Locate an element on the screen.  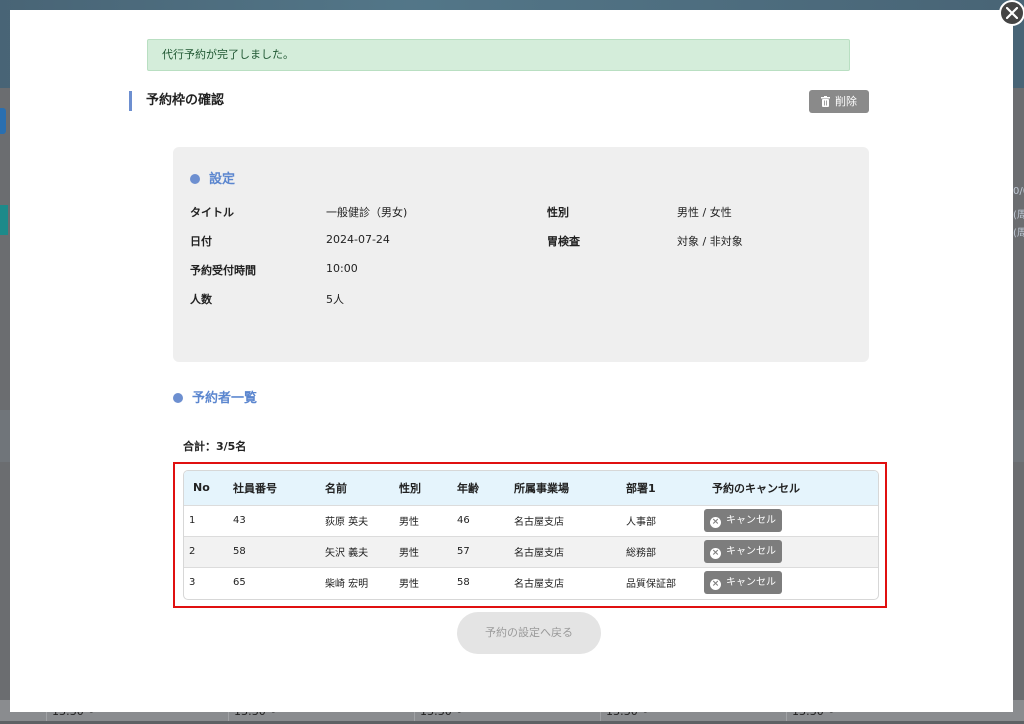
column-header-department: 部署1 is located at coordinates (641, 488).